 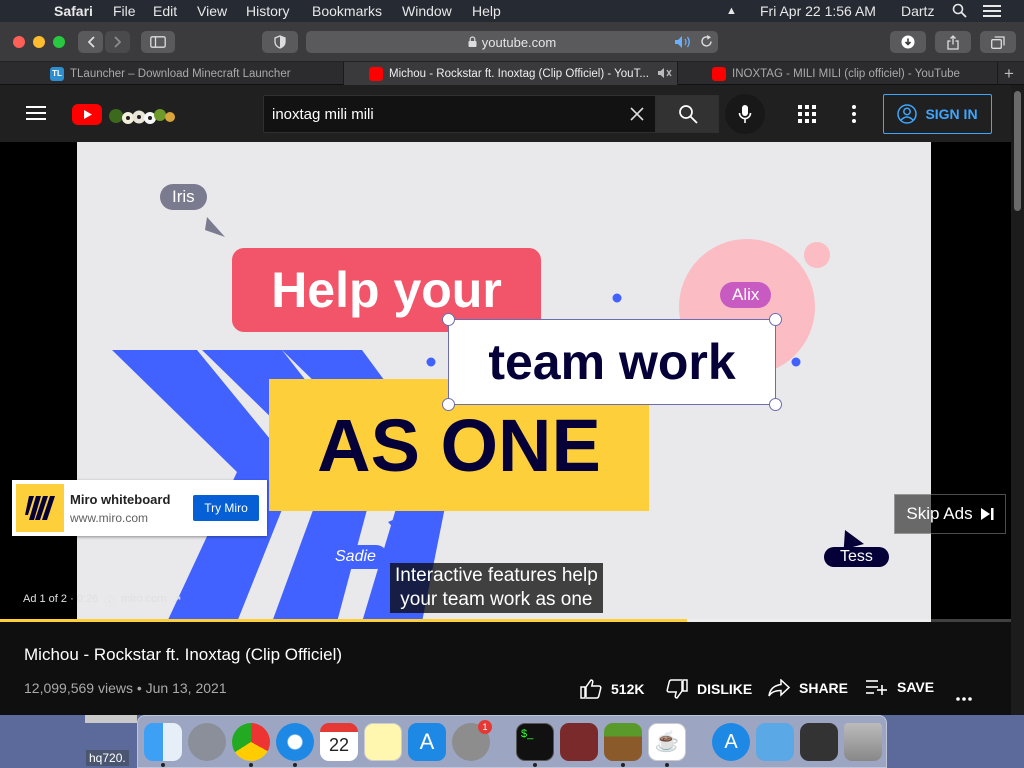 What do you see at coordinates (165, 11) in the screenshot?
I see `menu-edit: Edit` at bounding box center [165, 11].